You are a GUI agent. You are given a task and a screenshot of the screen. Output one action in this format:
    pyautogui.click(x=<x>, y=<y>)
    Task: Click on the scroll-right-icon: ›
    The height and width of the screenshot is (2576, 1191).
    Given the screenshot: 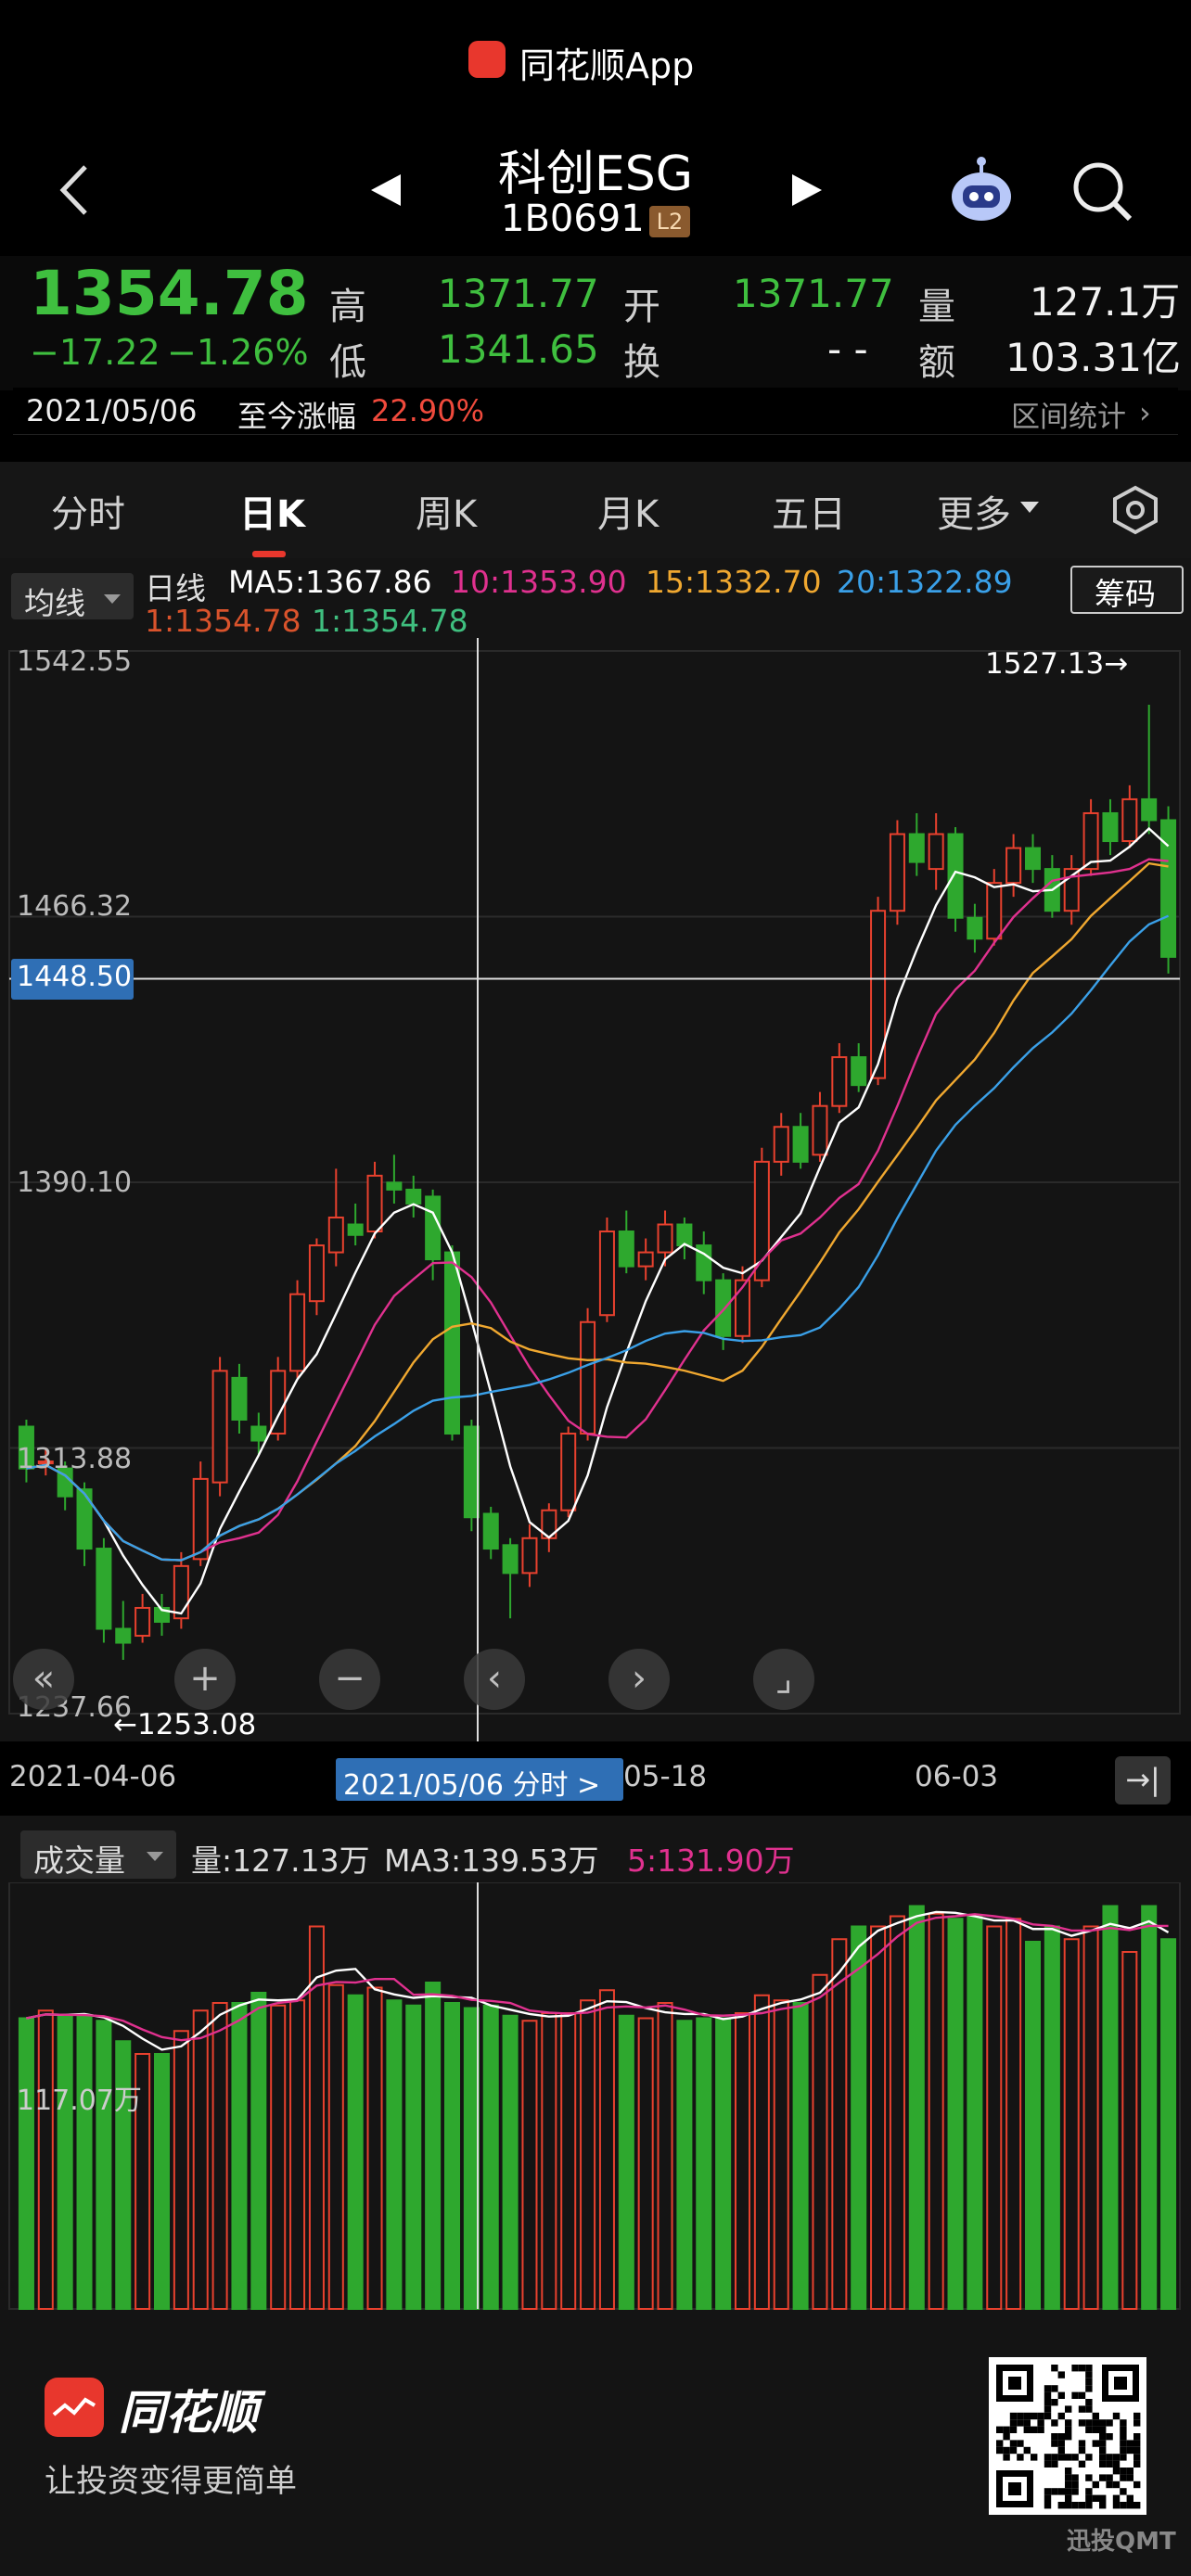 What is the action you would take?
    pyautogui.click(x=639, y=1679)
    